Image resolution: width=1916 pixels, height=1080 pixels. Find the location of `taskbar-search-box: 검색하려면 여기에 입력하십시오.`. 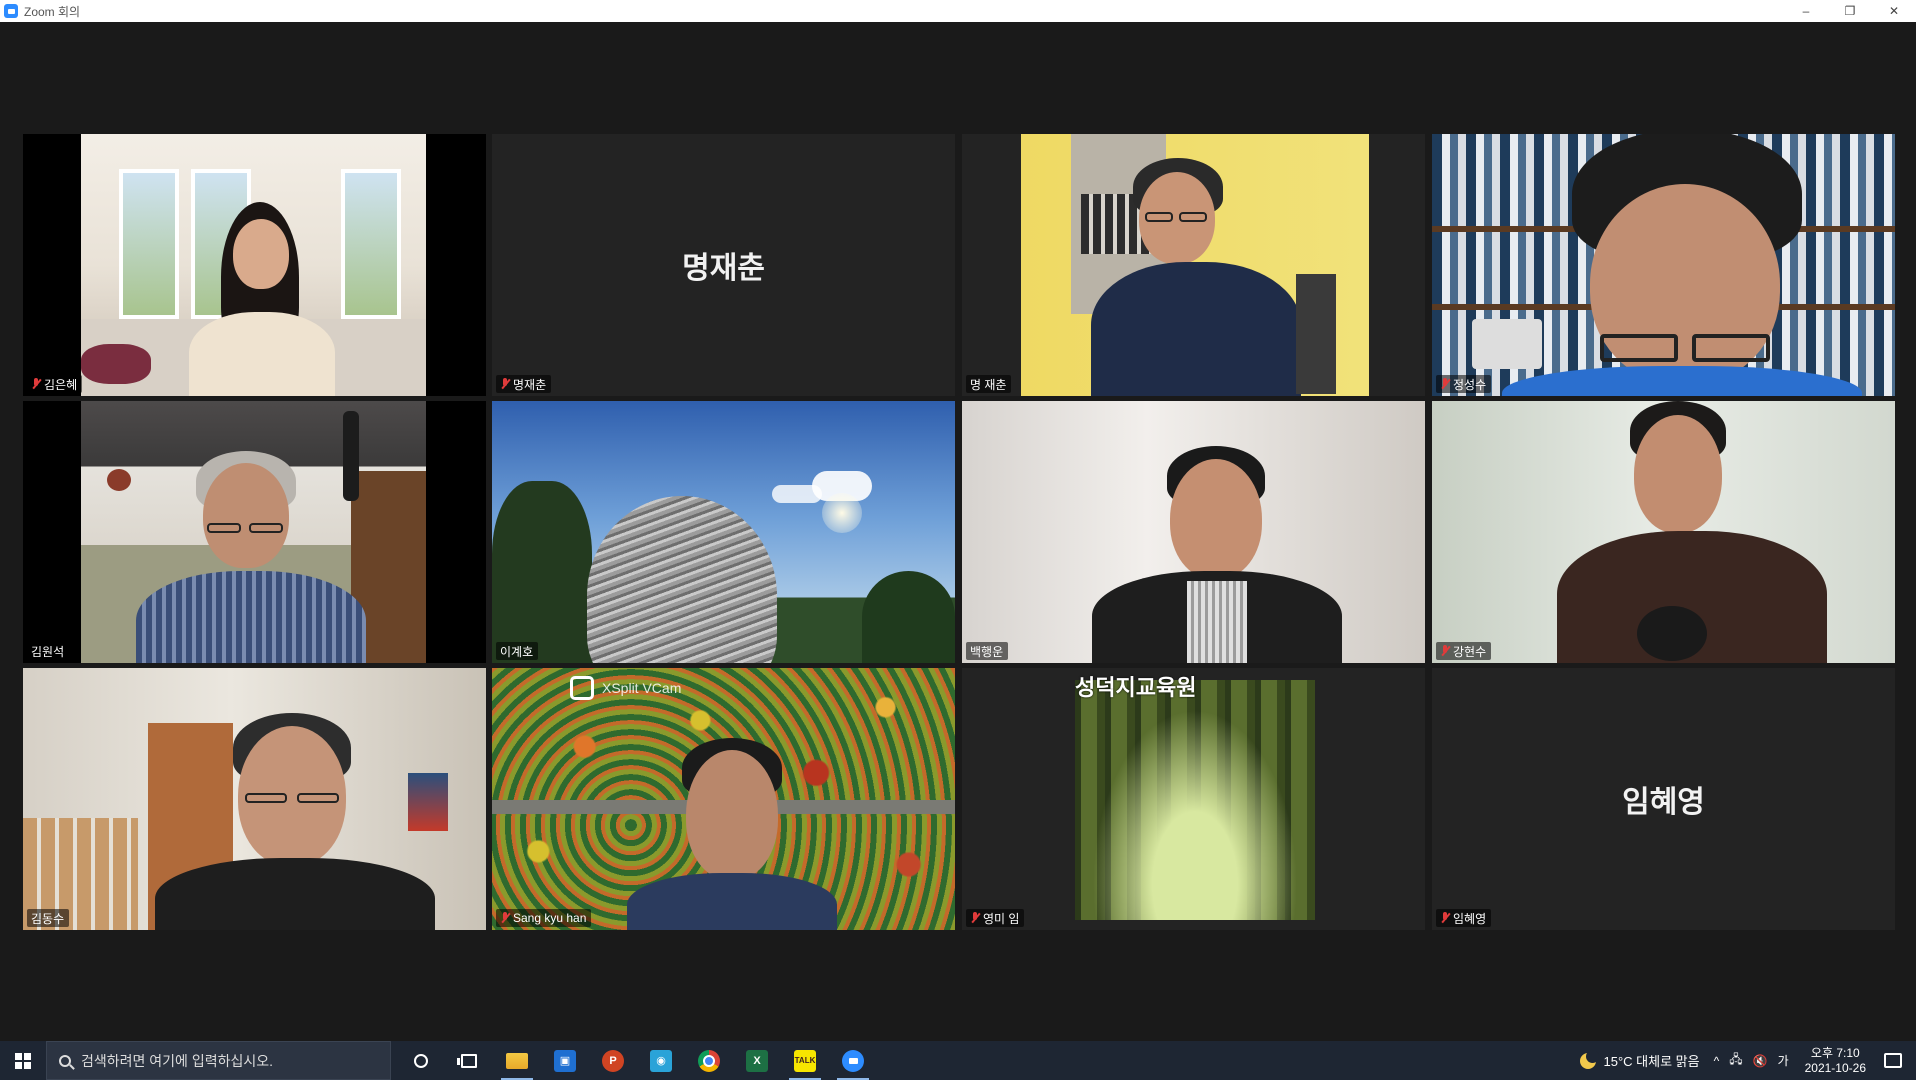

taskbar-search-box: 검색하려면 여기에 입력하십시오. is located at coordinates (218, 1060).